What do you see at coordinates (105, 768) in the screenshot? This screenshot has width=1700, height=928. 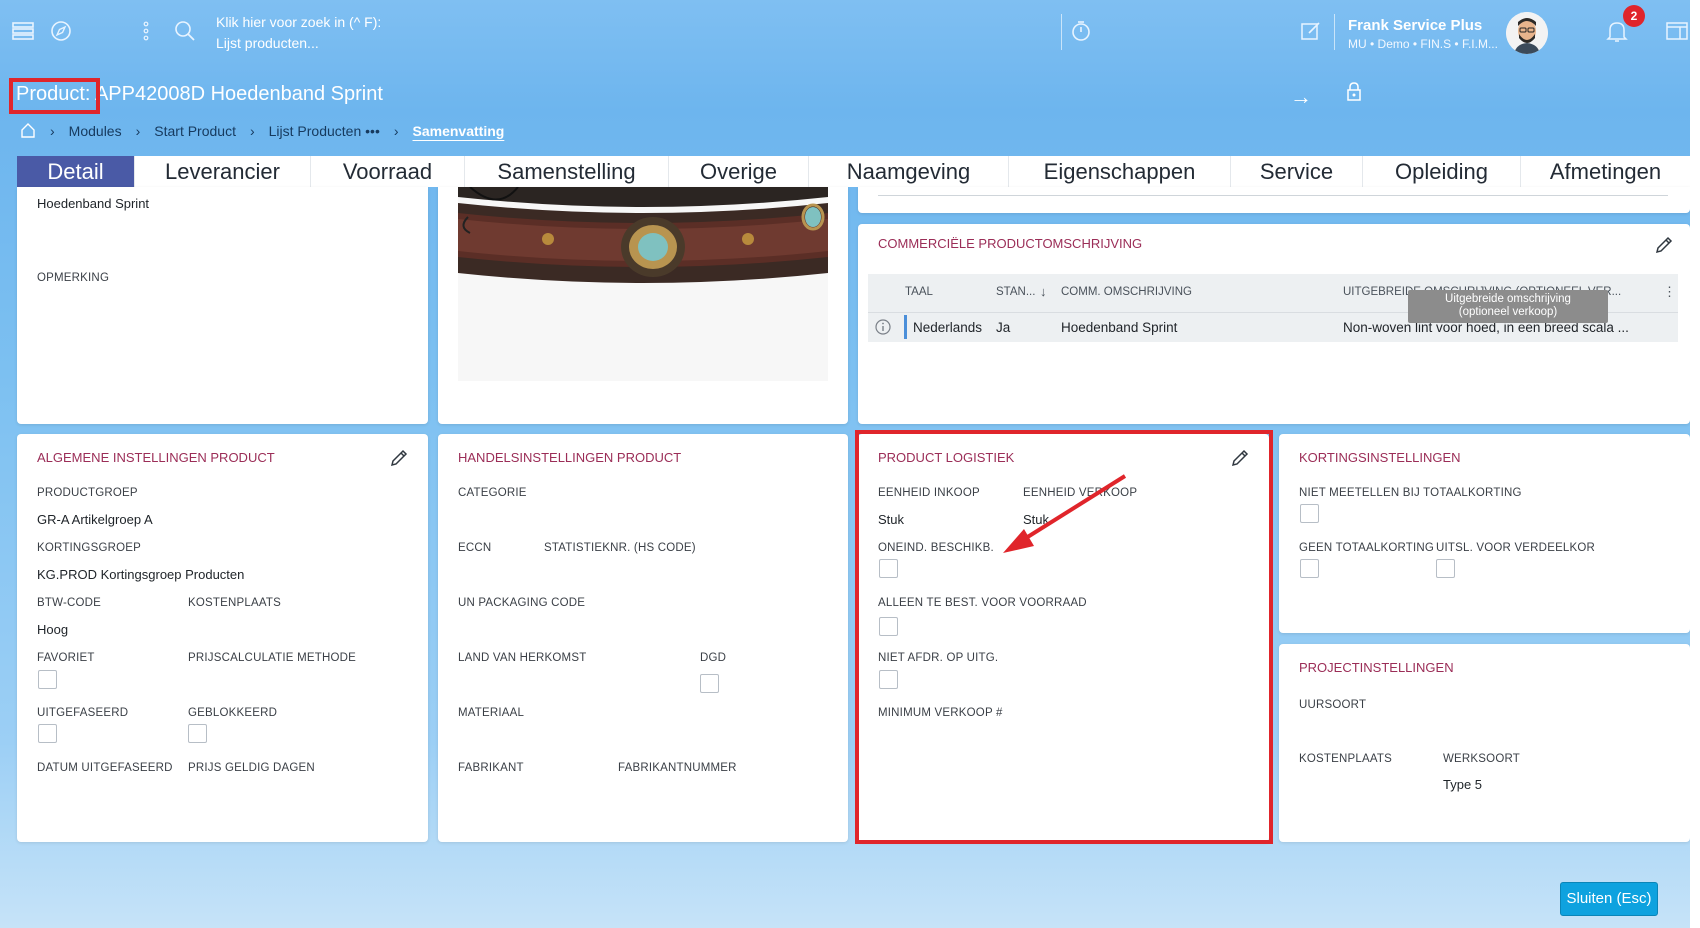 I see `datum-uitgefaseerd-label: DATUM UITGEFASEERD` at bounding box center [105, 768].